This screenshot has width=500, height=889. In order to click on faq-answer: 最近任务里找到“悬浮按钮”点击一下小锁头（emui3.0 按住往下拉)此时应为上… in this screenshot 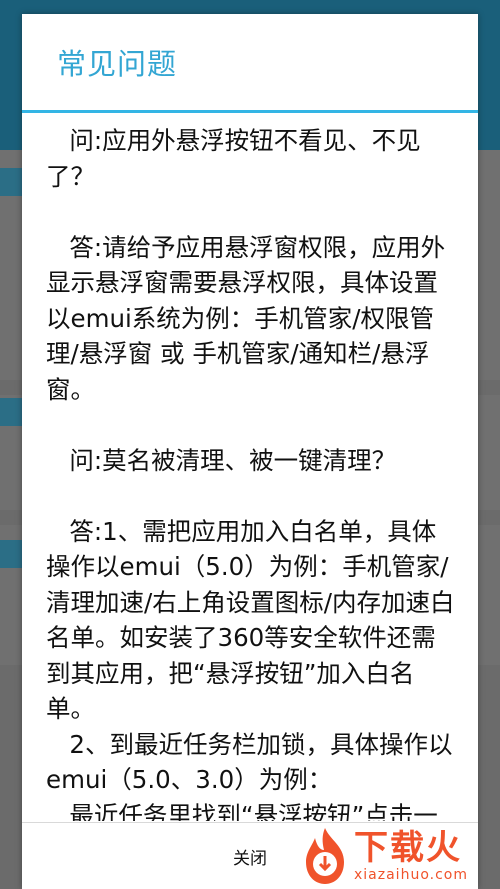, I will do `click(253, 811)`.